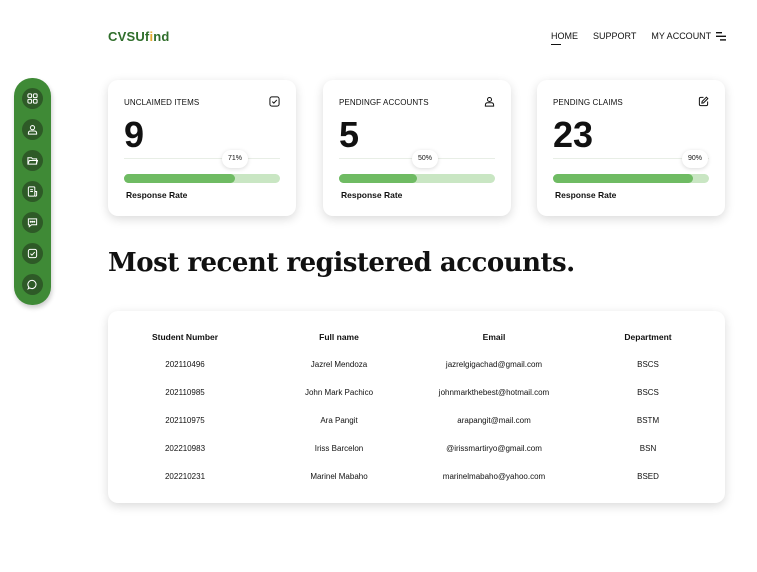 The width and height of the screenshot is (757, 572). Describe the element at coordinates (648, 337) in the screenshot. I see `column-header-department: Department` at that location.